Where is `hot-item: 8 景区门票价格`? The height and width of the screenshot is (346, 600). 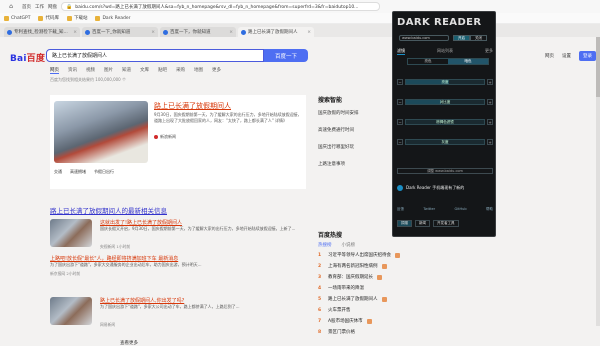
hot-item: 8 景区门票价格 is located at coordinates (418, 332).